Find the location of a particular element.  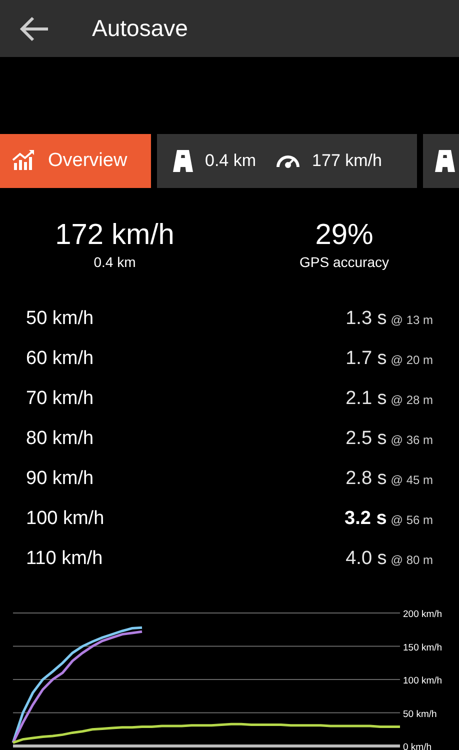

split-time: 4.0 s is located at coordinates (366, 558).